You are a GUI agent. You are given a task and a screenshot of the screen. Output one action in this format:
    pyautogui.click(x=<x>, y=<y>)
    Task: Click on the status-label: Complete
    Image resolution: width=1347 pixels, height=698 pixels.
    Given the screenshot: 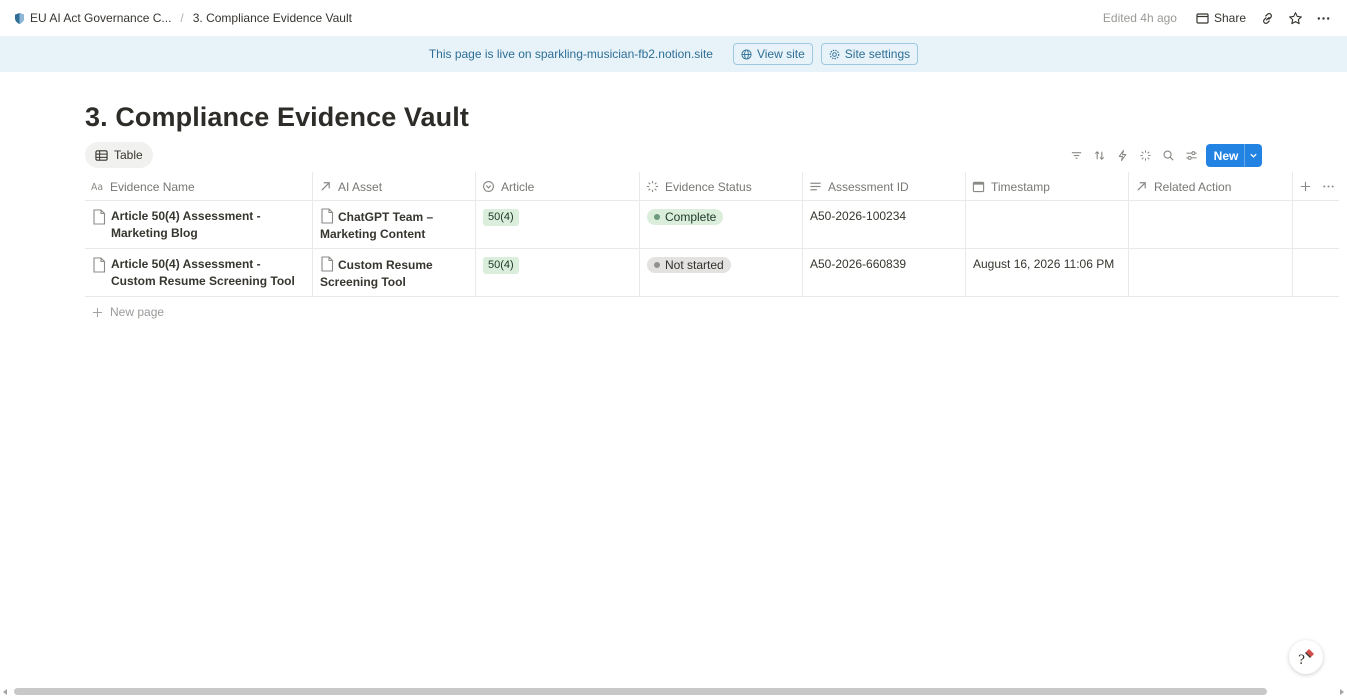 What is the action you would take?
    pyautogui.click(x=691, y=217)
    